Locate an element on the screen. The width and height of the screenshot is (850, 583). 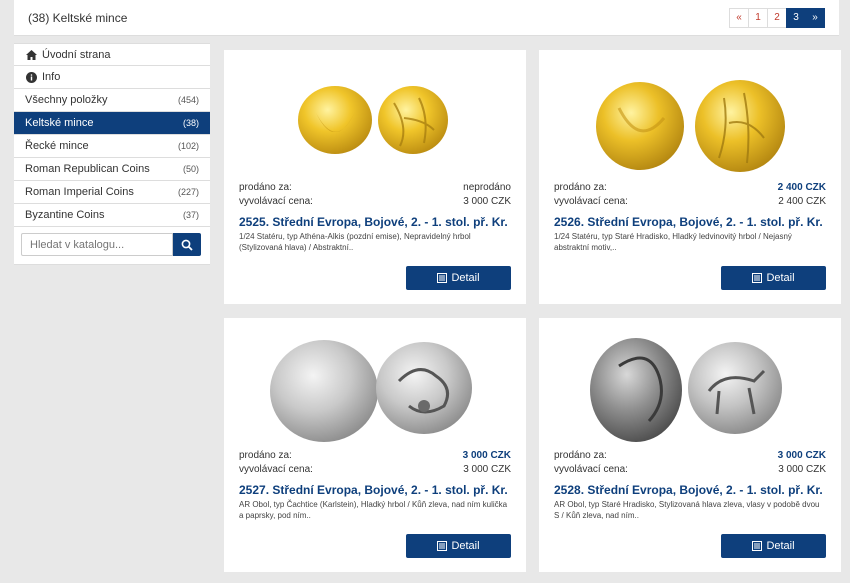
sidebar-item-label: Všechny položky is located at coordinates (66, 100).